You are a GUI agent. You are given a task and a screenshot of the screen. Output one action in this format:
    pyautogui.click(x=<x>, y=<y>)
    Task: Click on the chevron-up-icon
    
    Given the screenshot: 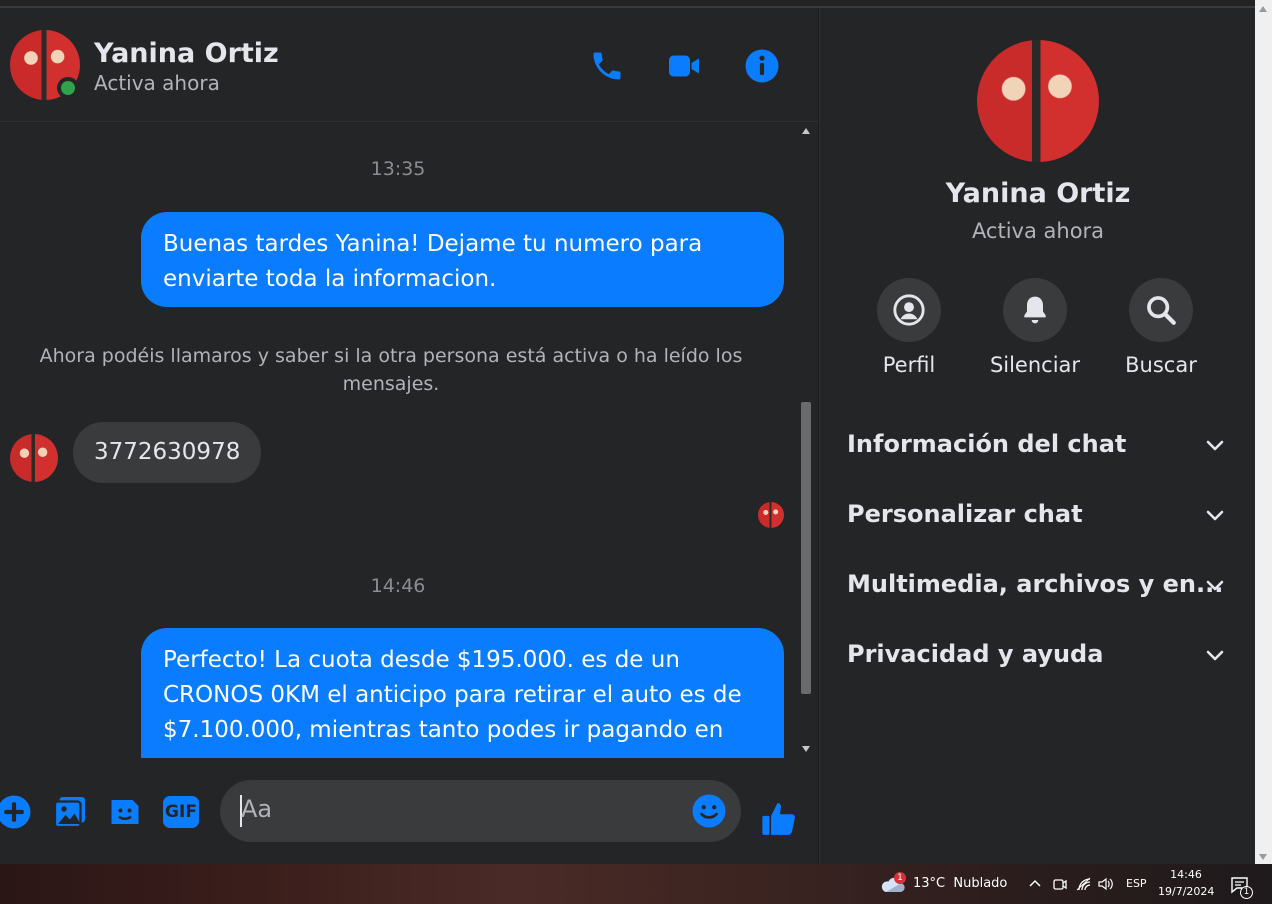 What is the action you would take?
    pyautogui.click(x=1035, y=884)
    